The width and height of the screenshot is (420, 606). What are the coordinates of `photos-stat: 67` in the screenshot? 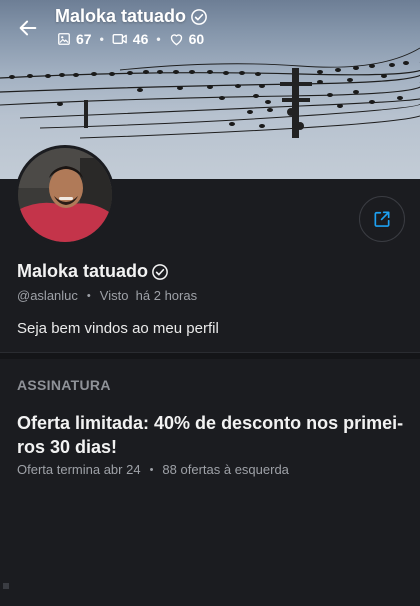 It's located at (74, 39).